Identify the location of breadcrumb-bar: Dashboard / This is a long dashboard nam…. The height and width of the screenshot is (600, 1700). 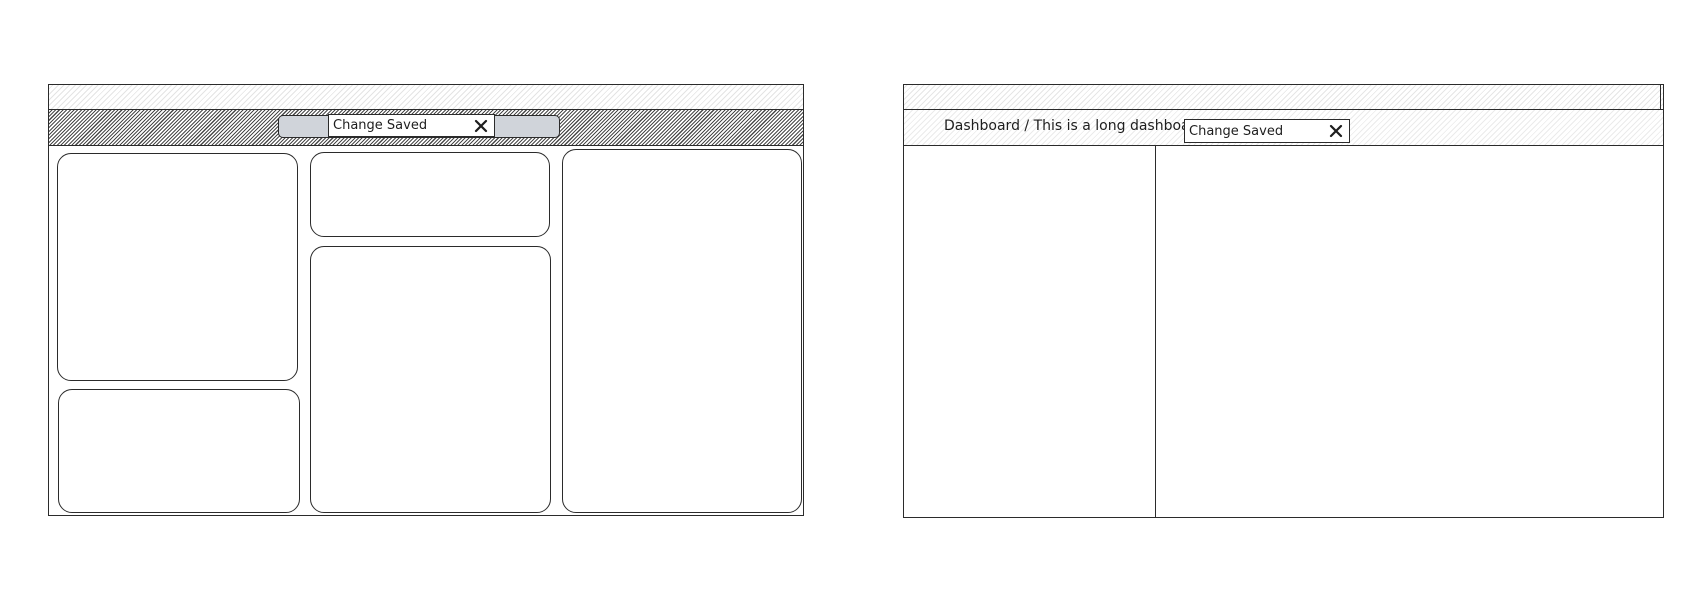
(1283, 128).